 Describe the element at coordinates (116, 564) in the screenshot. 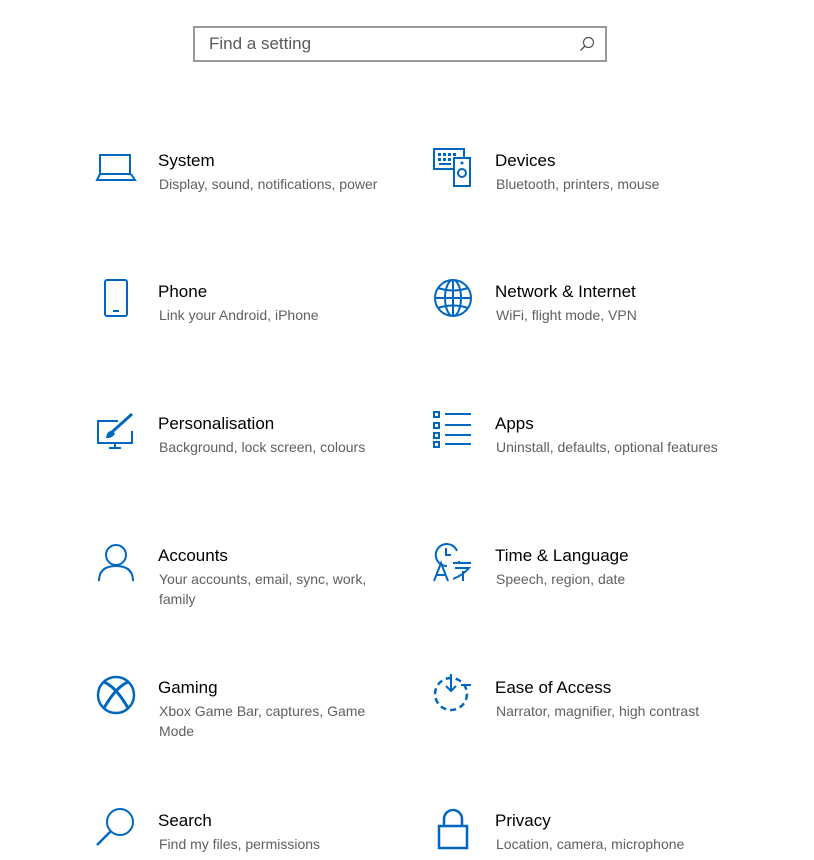

I see `person-icon` at that location.